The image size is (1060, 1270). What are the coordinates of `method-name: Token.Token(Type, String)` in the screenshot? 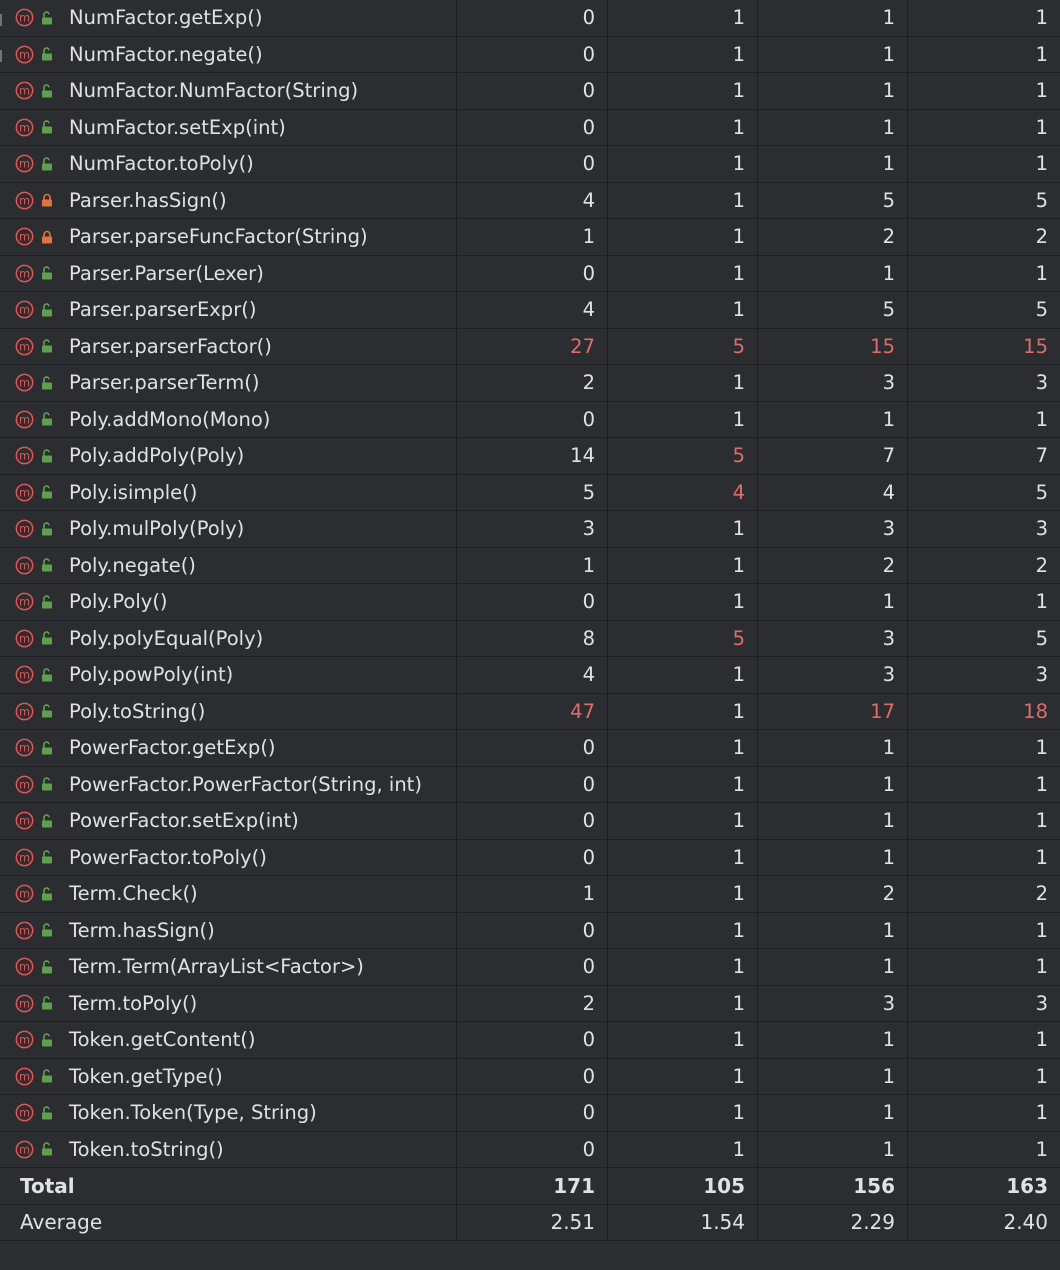 It's located at (193, 1113).